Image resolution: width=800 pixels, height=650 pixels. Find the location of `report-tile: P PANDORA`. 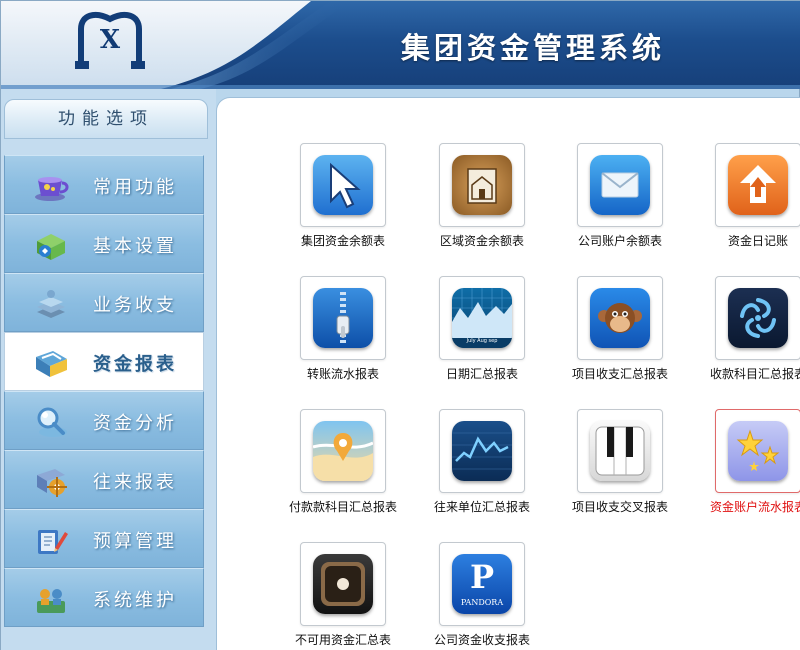

report-tile: P PANDORA is located at coordinates (482, 584).